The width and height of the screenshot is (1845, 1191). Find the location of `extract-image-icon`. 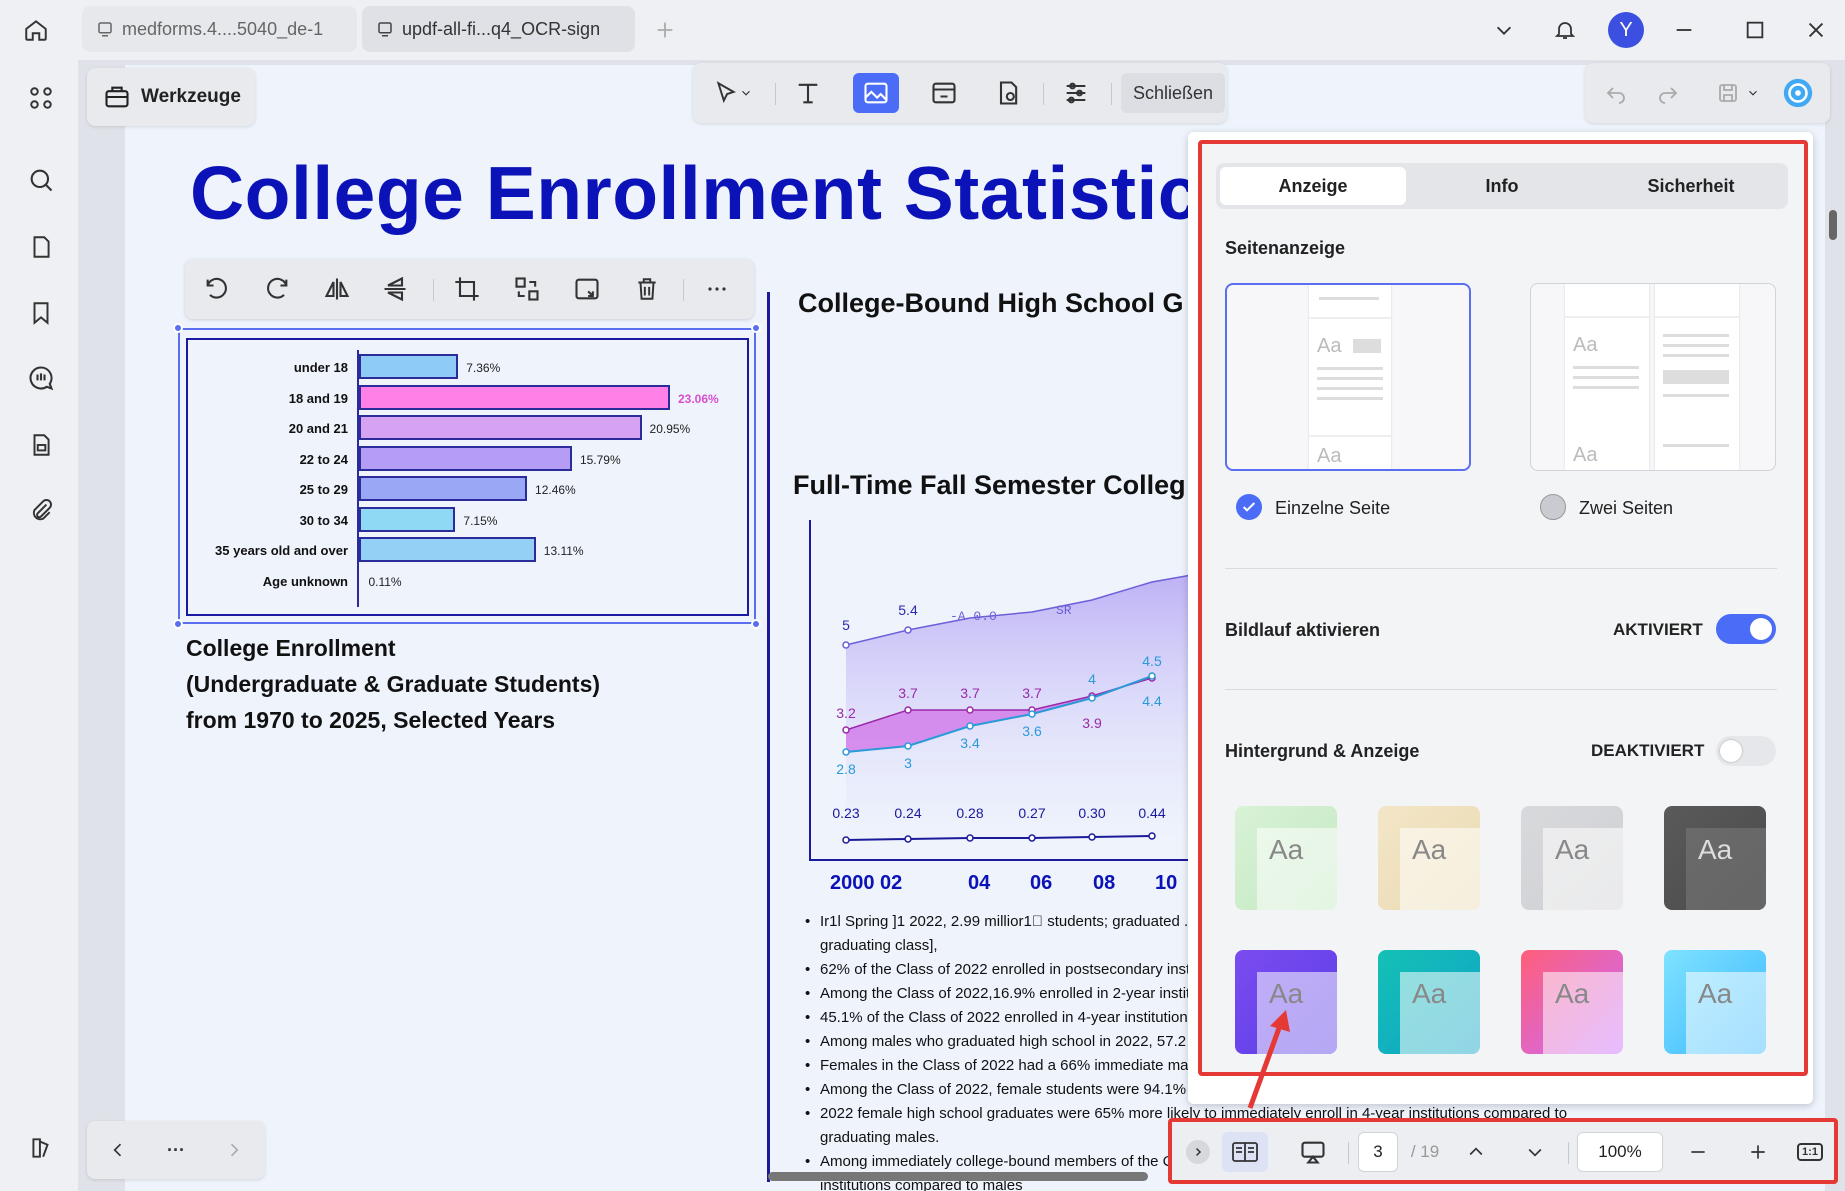

extract-image-icon is located at coordinates (587, 289).